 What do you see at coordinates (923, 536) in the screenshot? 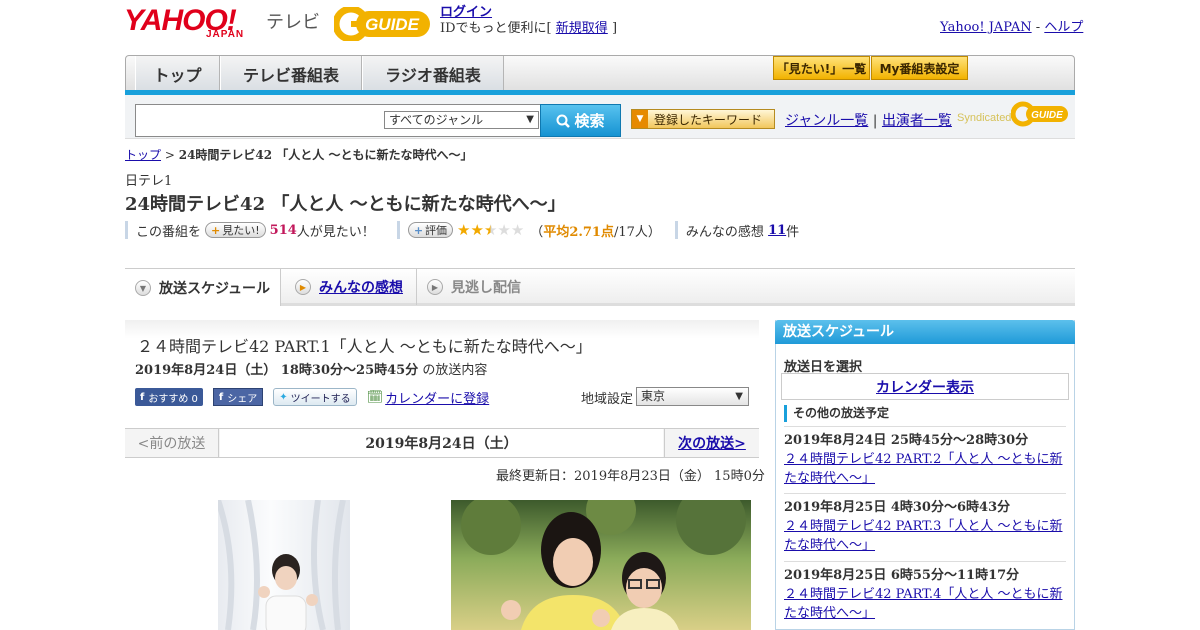
I see `schedule-title-link: ２４時間テレビ42 PART.3「人と人 ～ともに新たな時代へ～」` at bounding box center [923, 536].